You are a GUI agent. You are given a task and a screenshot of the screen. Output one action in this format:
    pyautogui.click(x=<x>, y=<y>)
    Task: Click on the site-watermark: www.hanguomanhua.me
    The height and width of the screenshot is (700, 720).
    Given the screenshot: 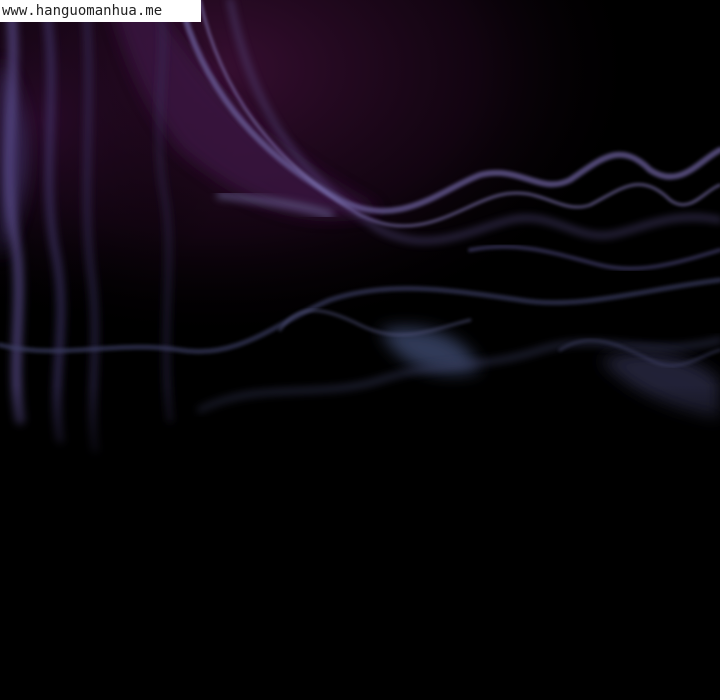 What is the action you would take?
    pyautogui.click(x=100, y=11)
    